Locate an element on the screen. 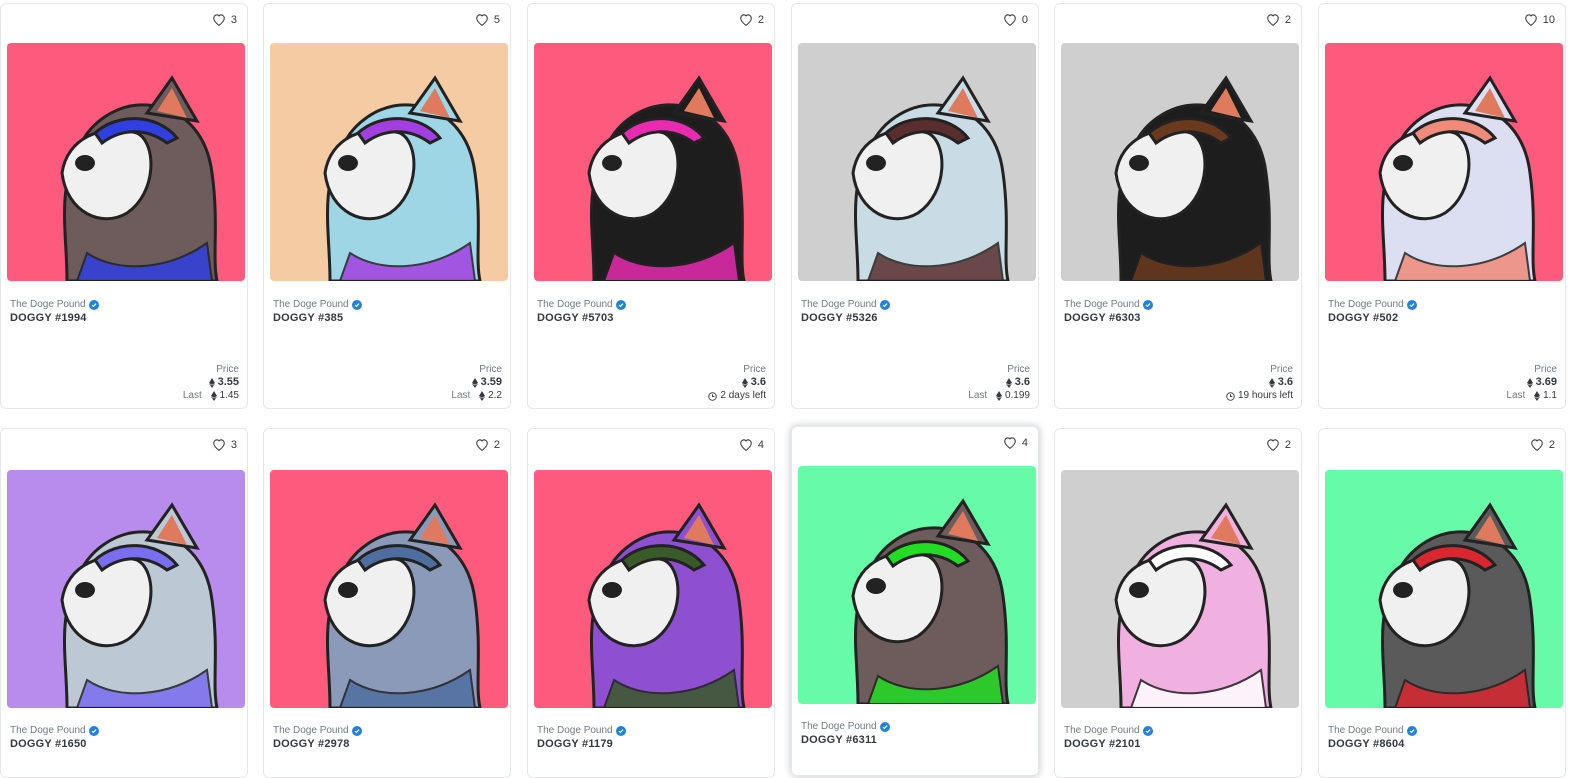 This screenshot has height=778, width=1584. nft-name: DOGGY #5703 is located at coordinates (575, 318).